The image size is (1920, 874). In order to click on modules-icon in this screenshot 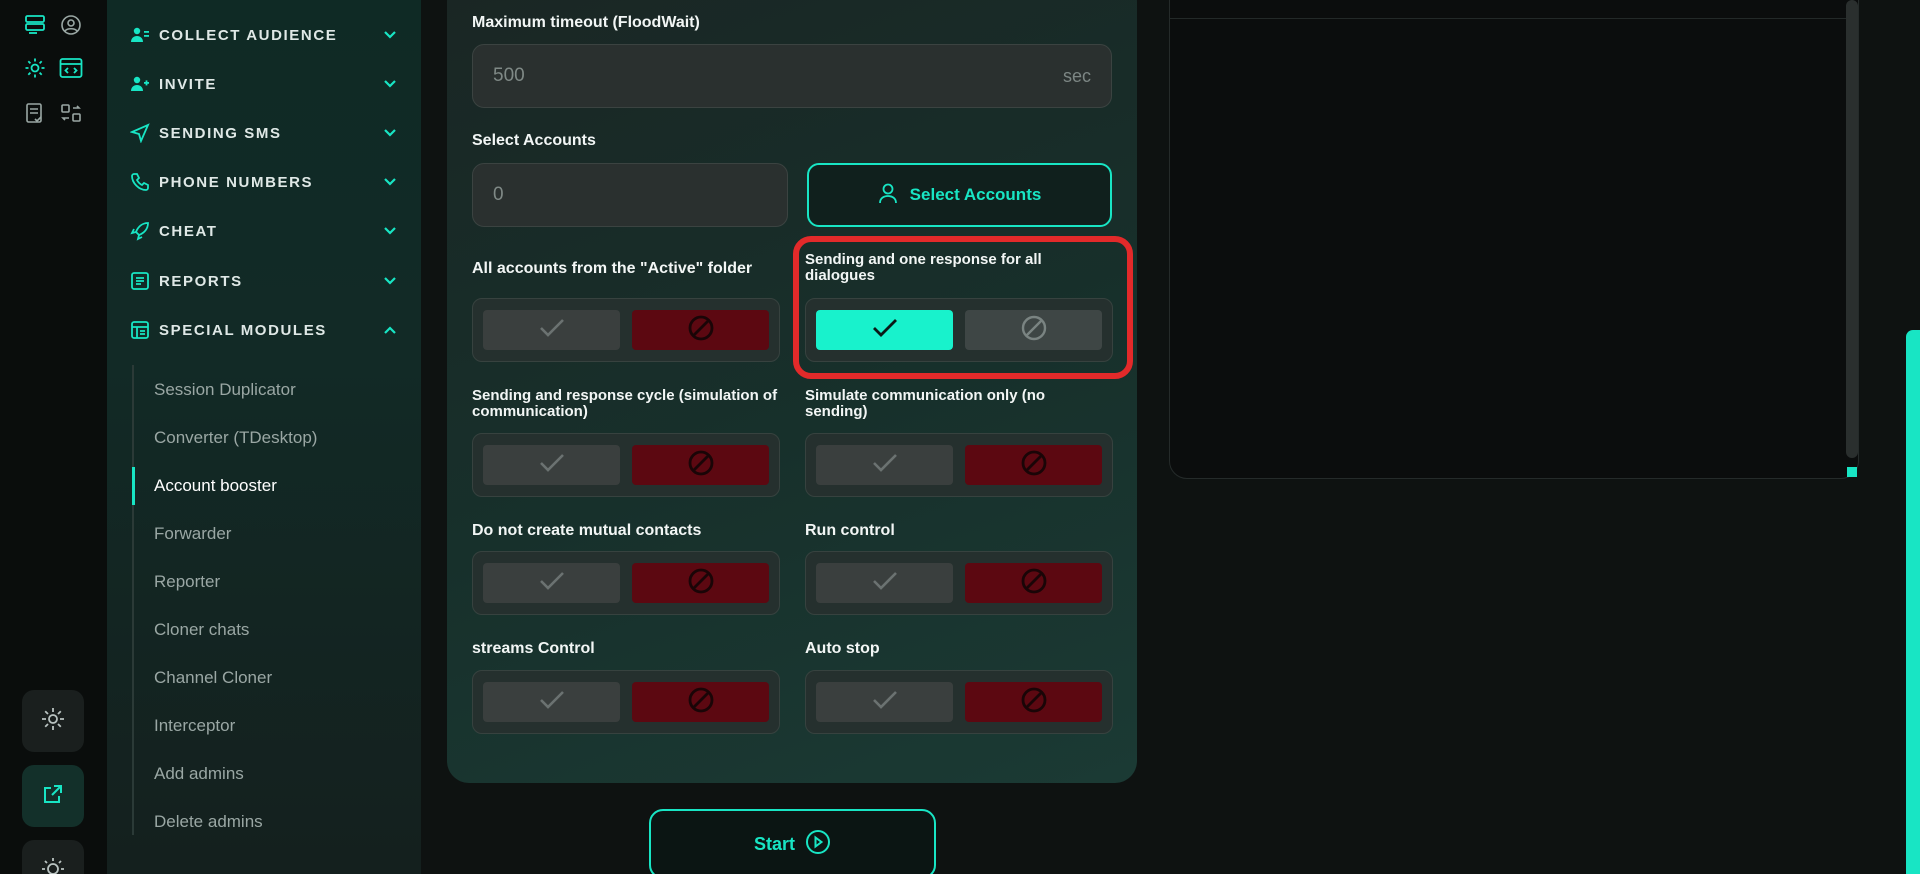, I will do `click(140, 330)`.